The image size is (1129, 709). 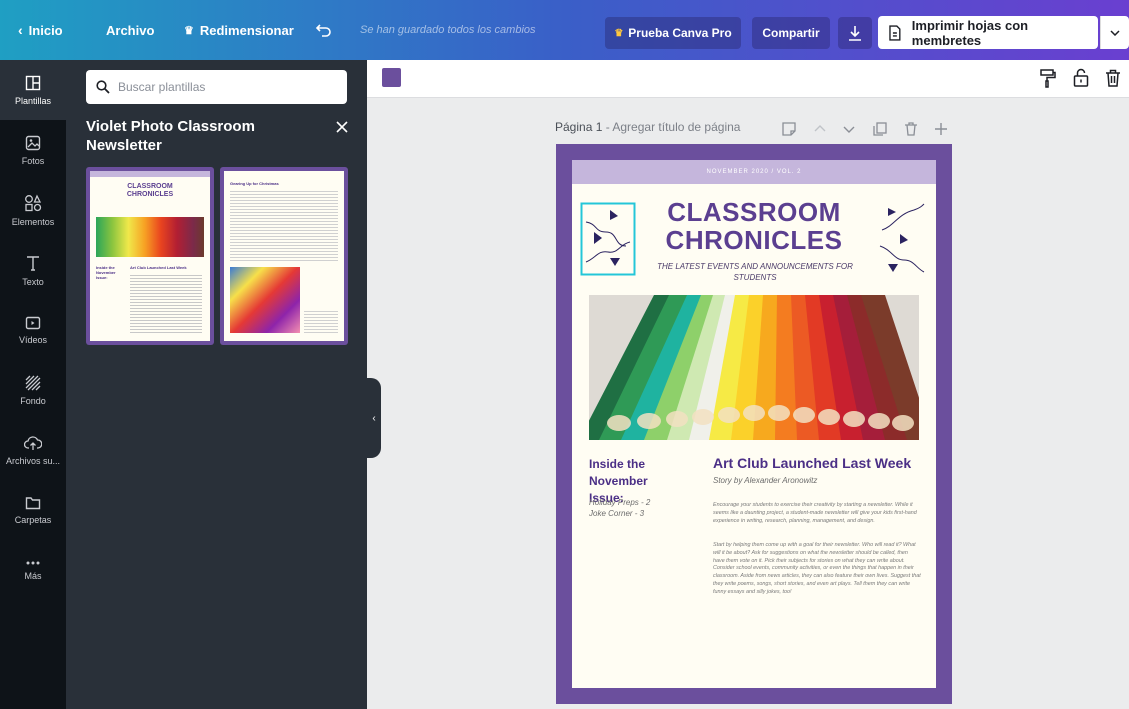 I want to click on unlock-icon, so click(x=1081, y=78).